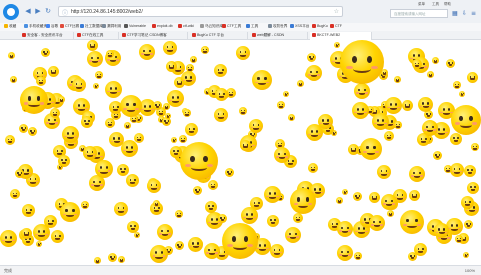 This screenshot has height=275, width=481. What do you see at coordinates (10, 26) in the screenshot?
I see `bookmark-item: 收藏` at bounding box center [10, 26].